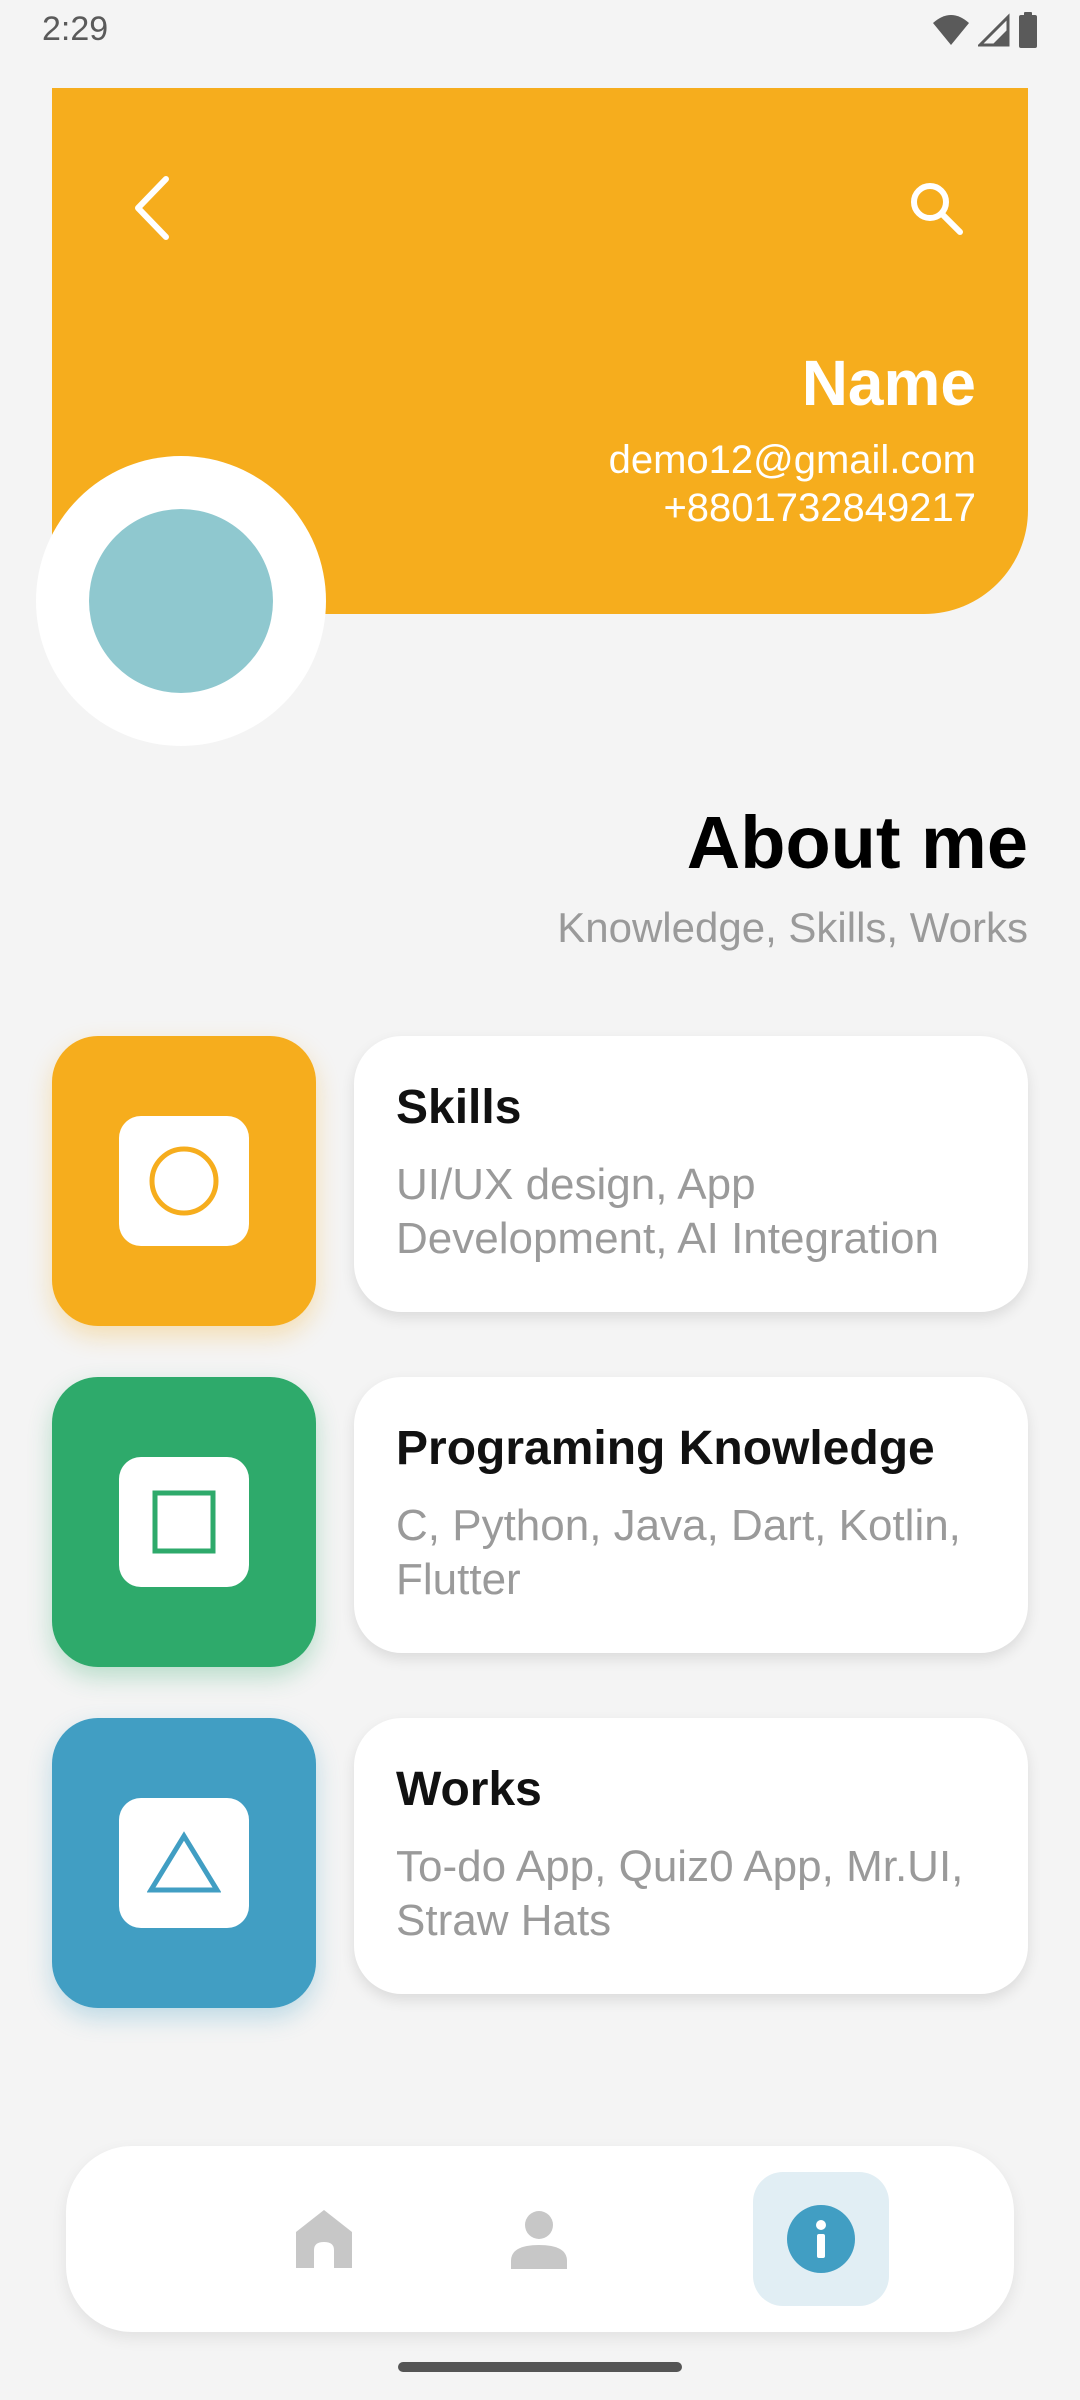 This screenshot has width=1080, height=2400. I want to click on battery-icon, so click(1028, 30).